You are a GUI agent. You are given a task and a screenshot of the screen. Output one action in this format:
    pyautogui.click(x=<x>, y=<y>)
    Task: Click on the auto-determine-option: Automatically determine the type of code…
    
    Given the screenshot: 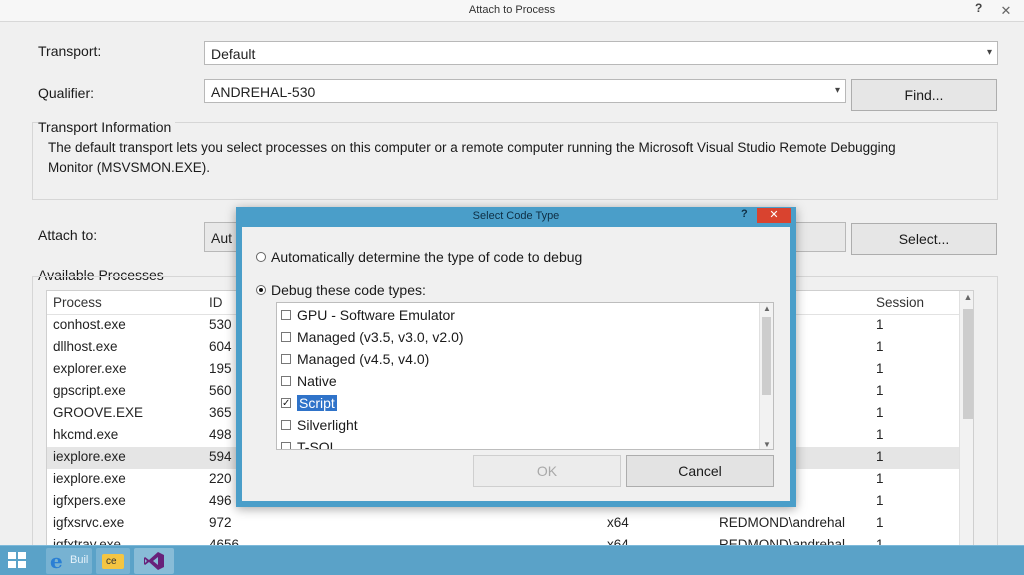 What is the action you would take?
    pyautogui.click(x=419, y=257)
    